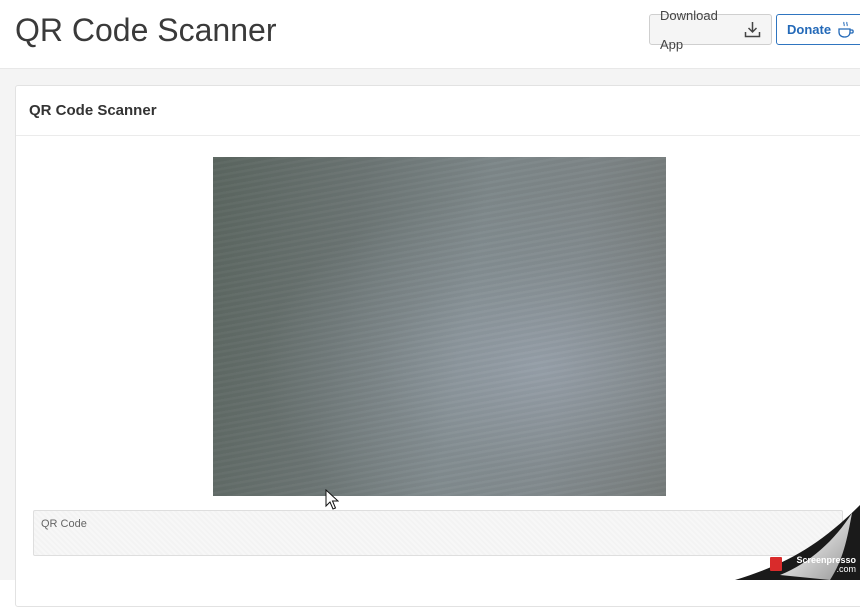  What do you see at coordinates (332, 499) in the screenshot?
I see `mouse-cursor-icon` at bounding box center [332, 499].